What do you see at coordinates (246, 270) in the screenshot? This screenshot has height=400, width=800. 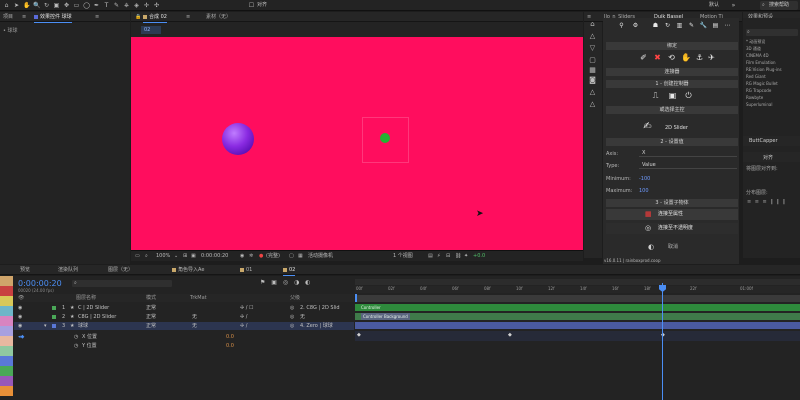 I see `tab-comp-01: 01` at bounding box center [246, 270].